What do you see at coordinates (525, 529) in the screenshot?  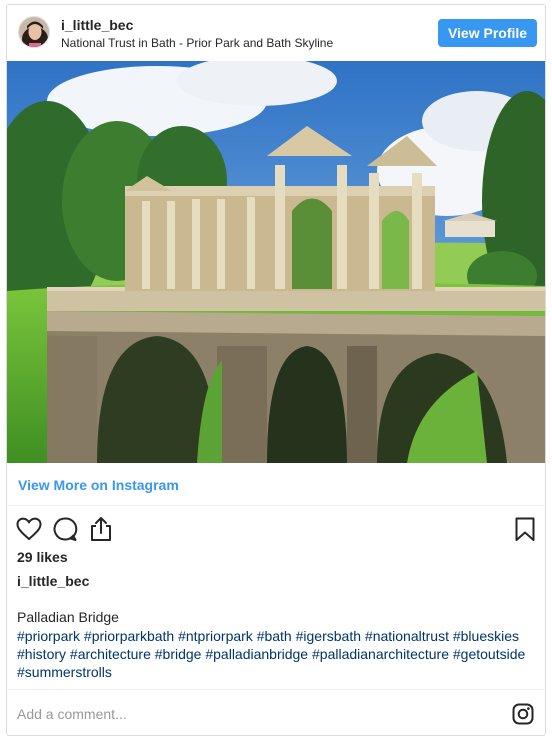 I see `bookmark-icon` at bounding box center [525, 529].